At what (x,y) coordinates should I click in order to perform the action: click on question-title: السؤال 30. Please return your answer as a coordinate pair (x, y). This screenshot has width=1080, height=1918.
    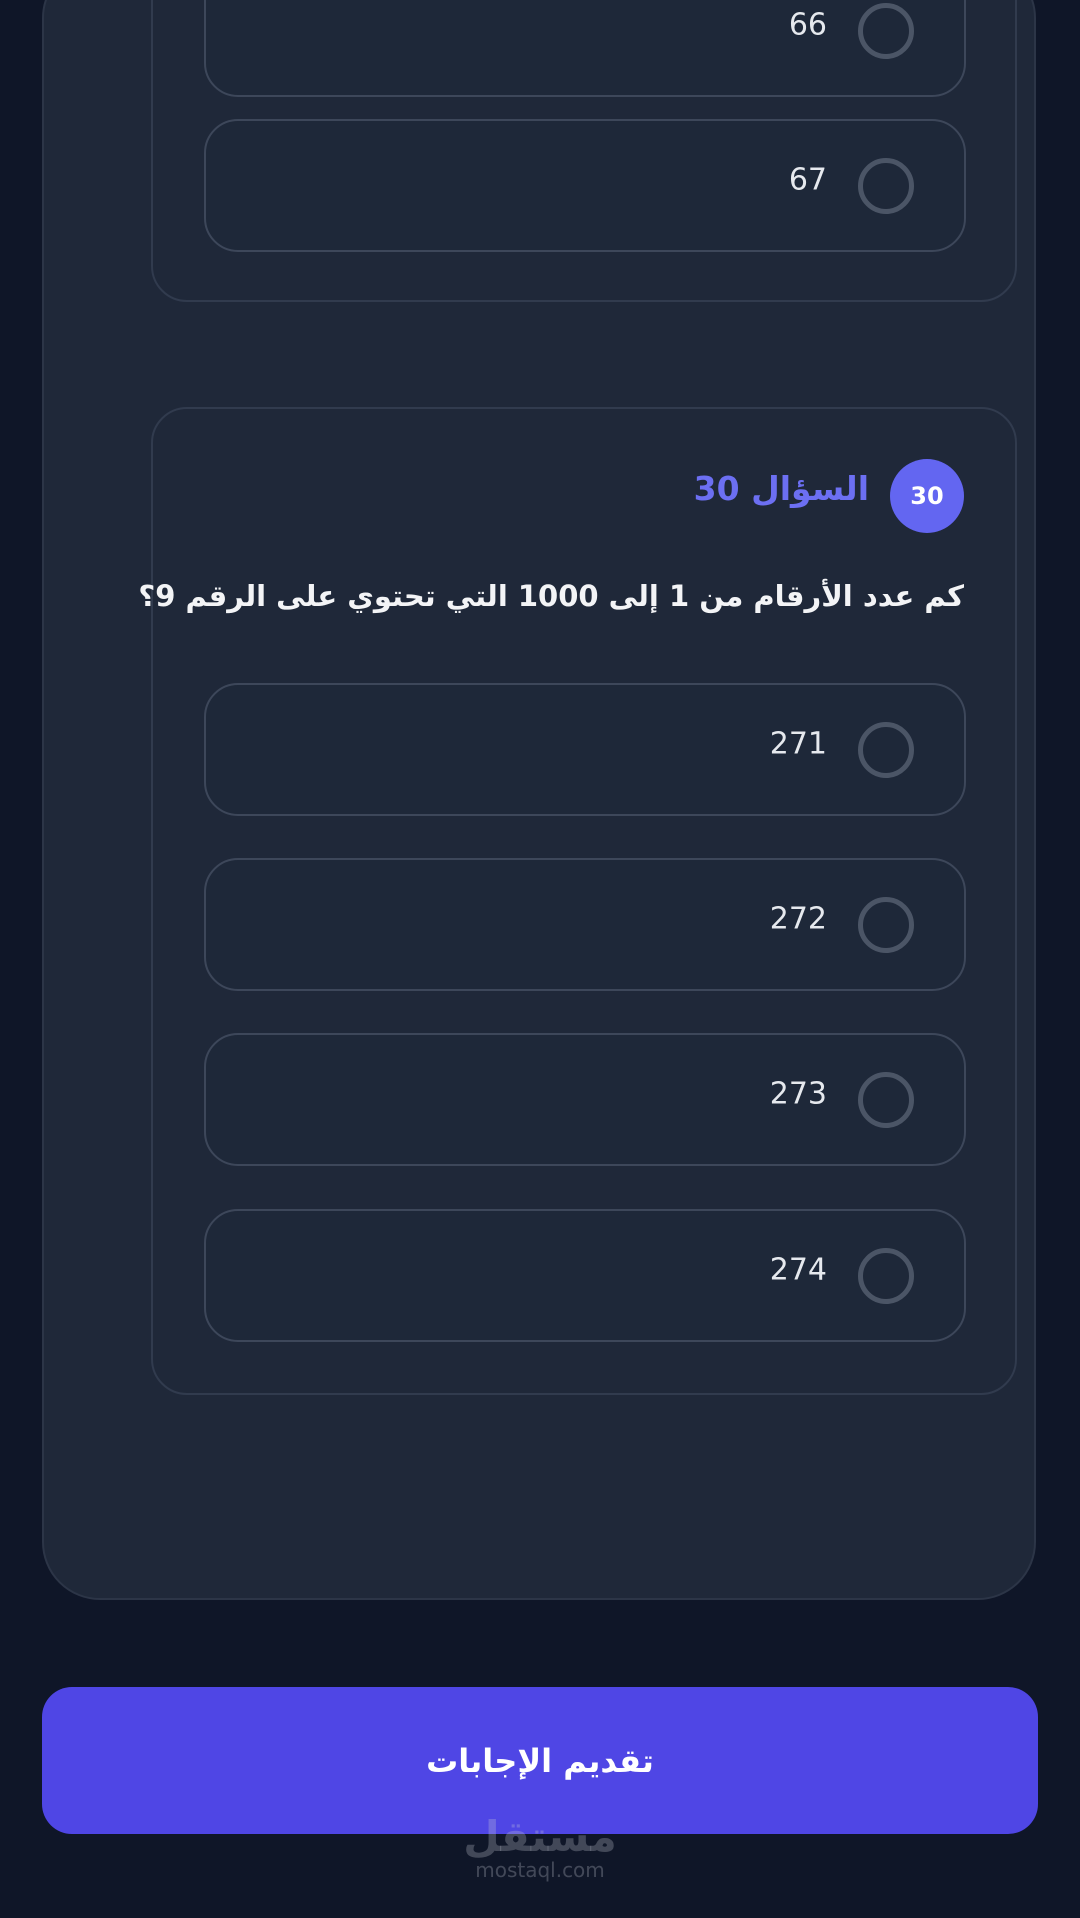
    Looking at the image, I should click on (781, 488).